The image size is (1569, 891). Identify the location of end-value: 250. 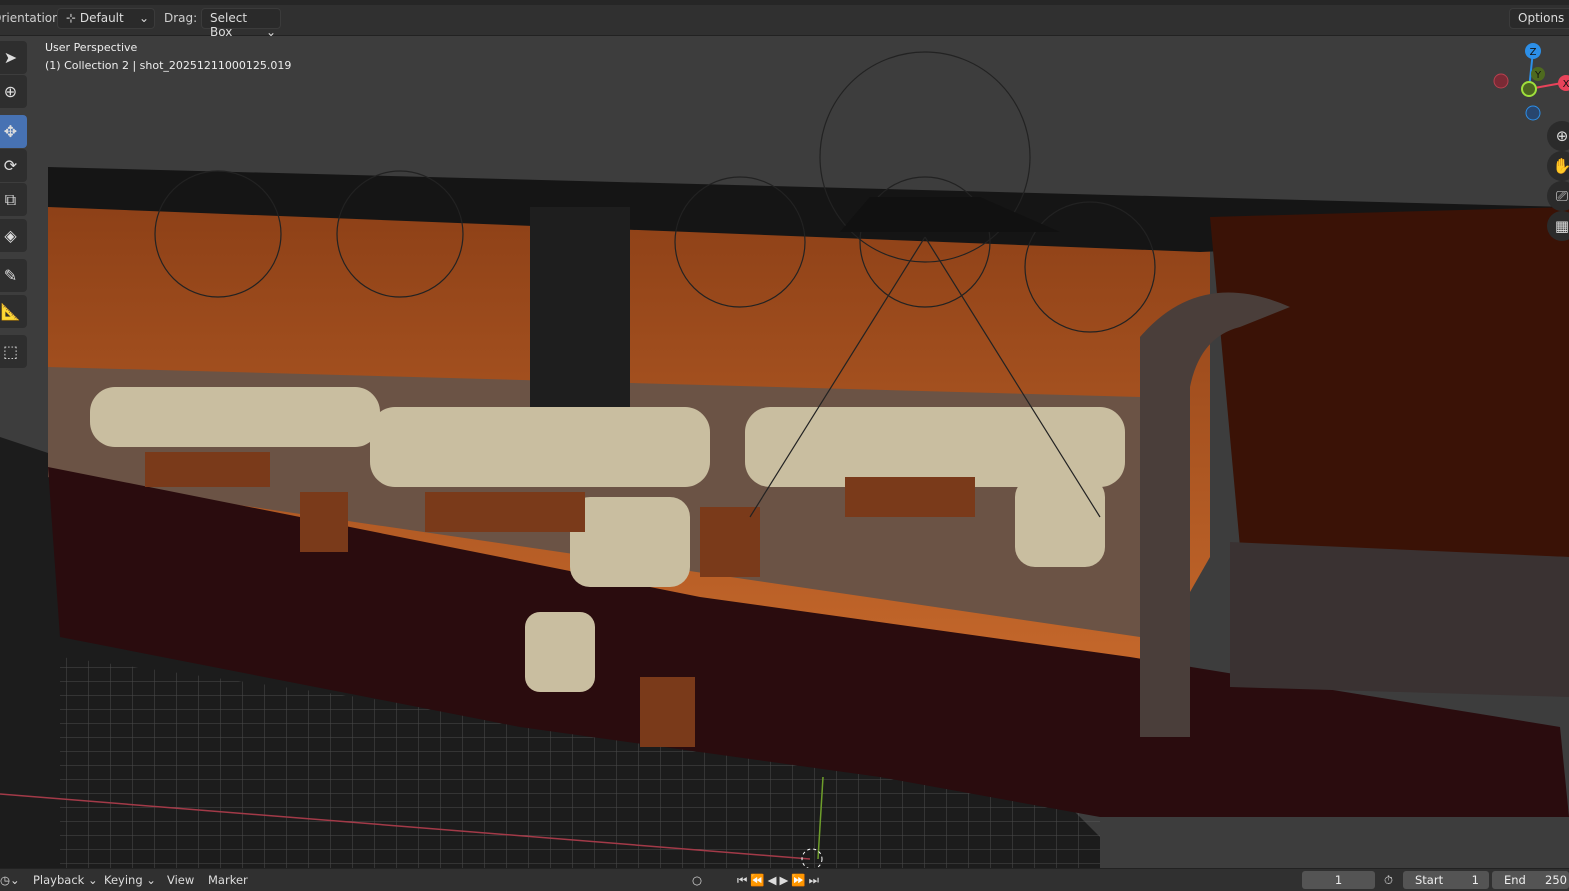
(1556, 880).